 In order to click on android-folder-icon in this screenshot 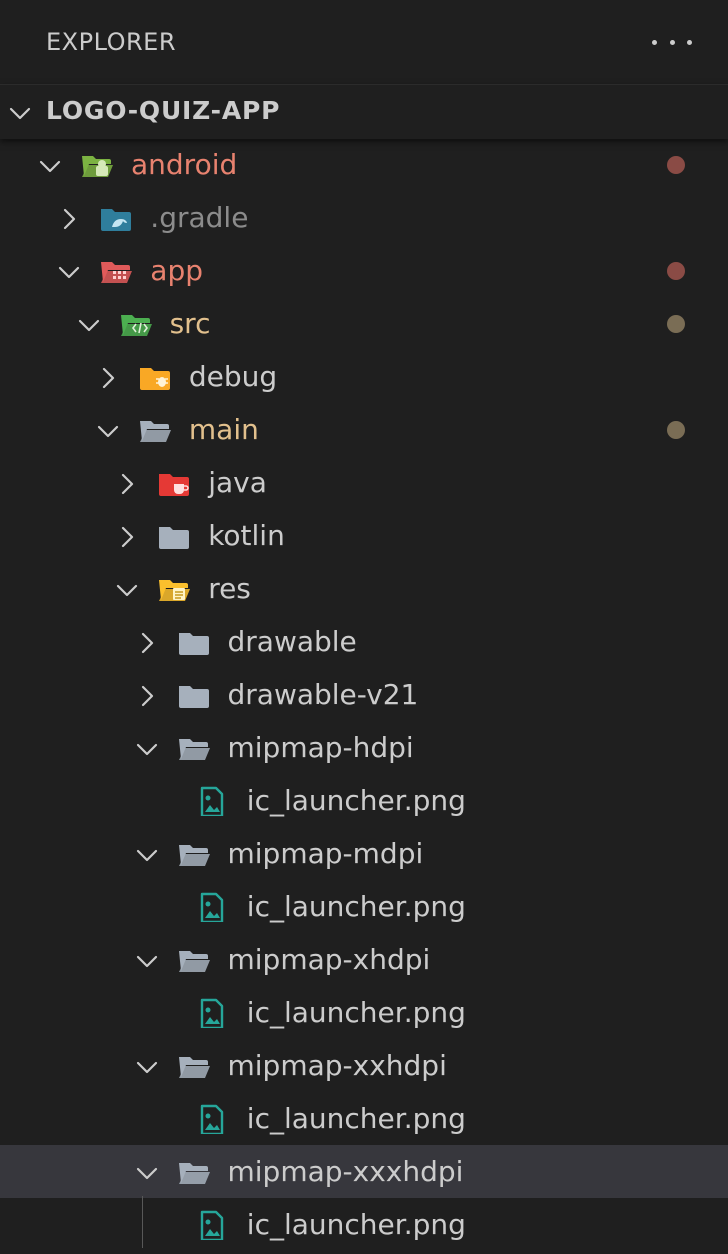, I will do `click(98, 167)`.